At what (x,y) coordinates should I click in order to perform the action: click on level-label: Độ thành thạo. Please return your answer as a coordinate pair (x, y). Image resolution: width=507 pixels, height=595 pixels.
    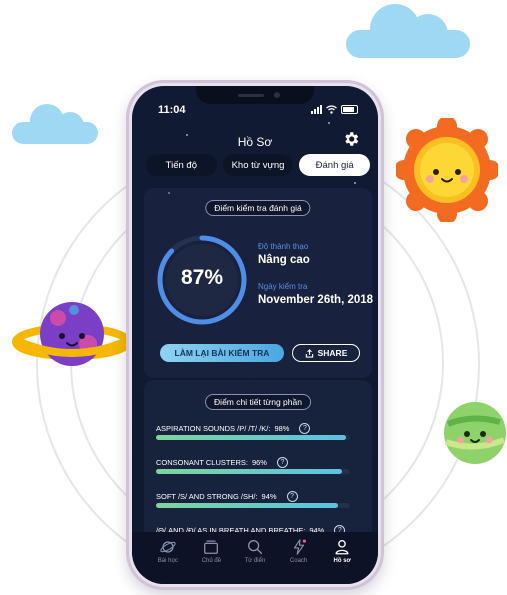
    Looking at the image, I should click on (283, 246).